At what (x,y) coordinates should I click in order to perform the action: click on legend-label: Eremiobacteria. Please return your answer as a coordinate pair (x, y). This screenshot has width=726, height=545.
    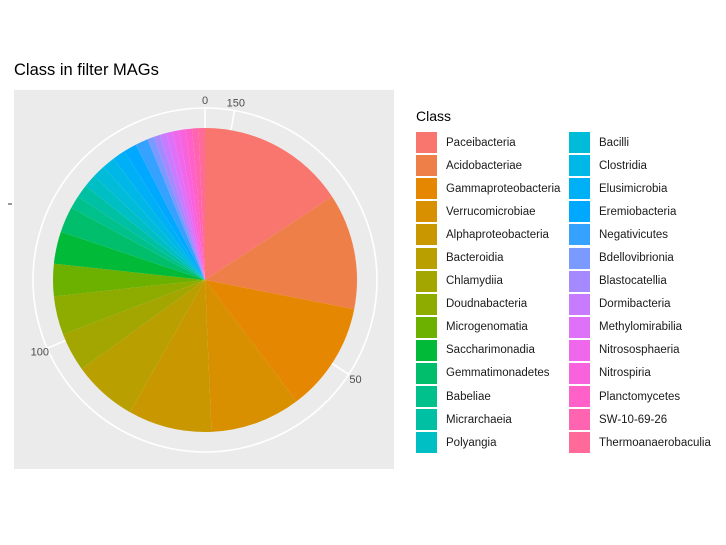
    Looking at the image, I should click on (638, 211).